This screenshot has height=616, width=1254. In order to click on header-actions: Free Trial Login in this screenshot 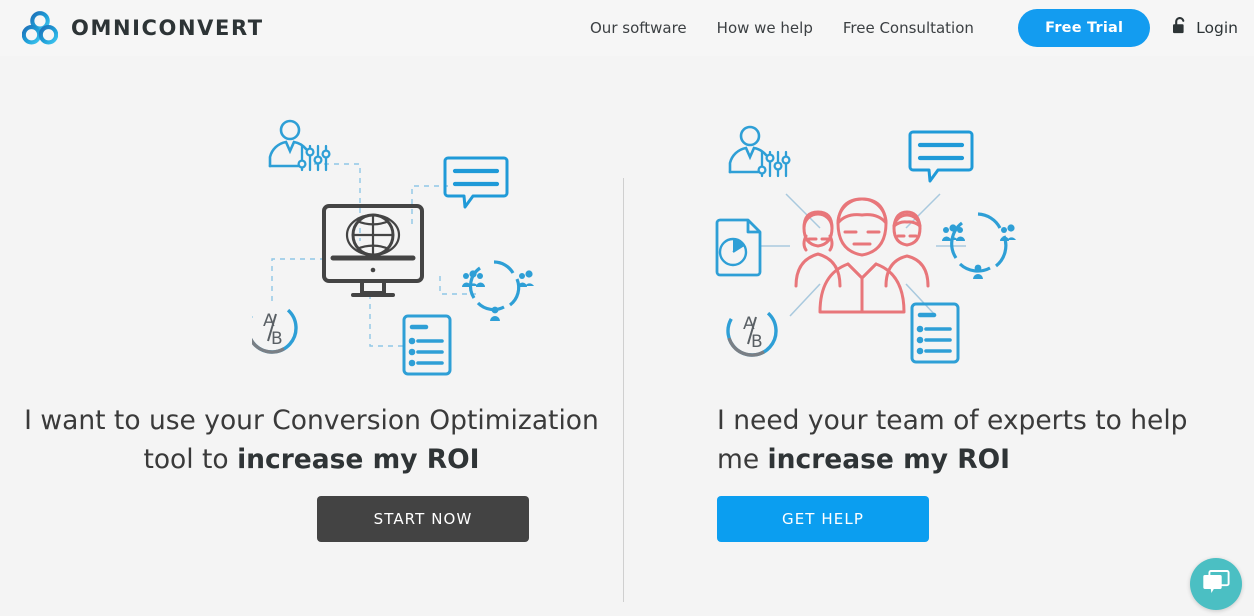, I will do `click(1128, 28)`.